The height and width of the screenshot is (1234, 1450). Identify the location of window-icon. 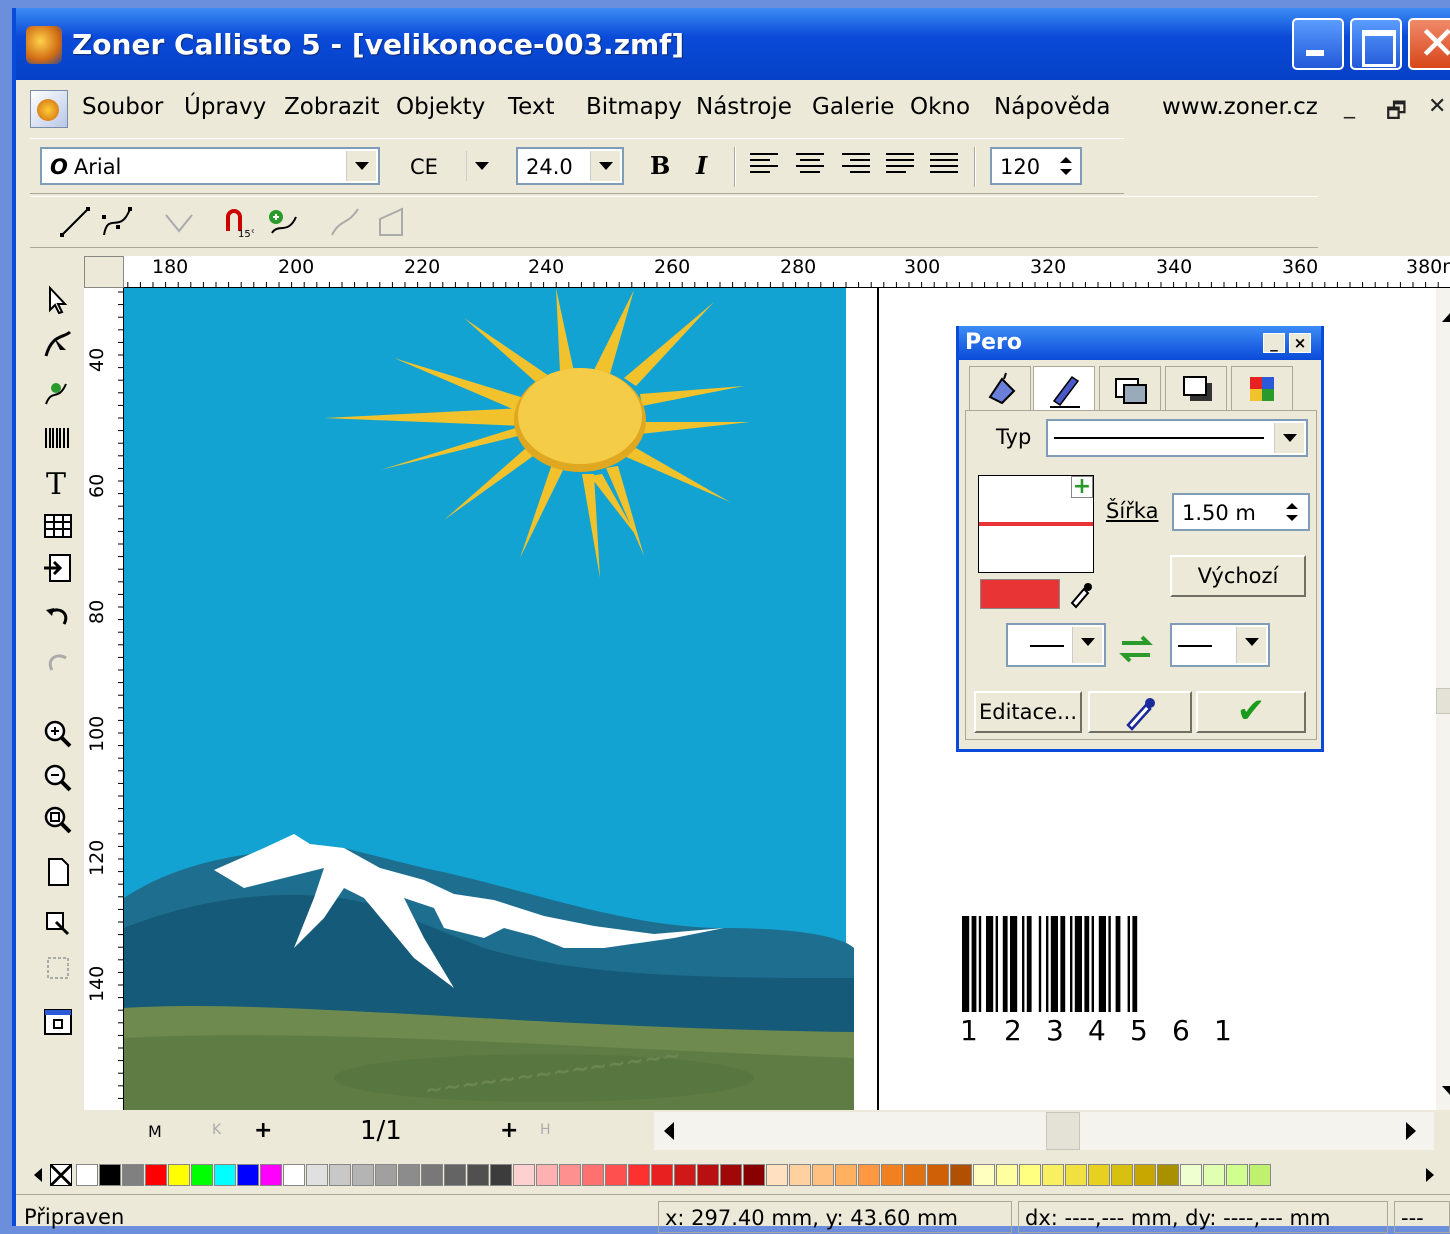
(58, 1022).